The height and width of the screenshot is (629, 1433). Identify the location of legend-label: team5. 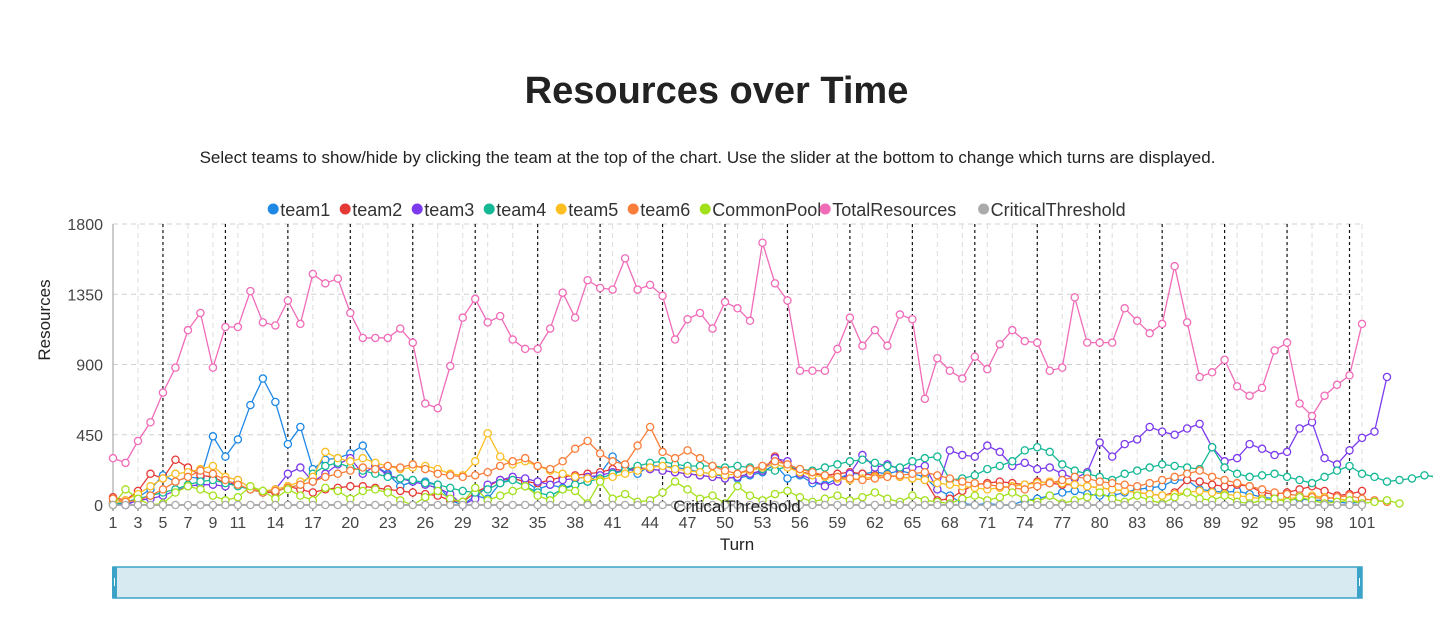
(593, 210).